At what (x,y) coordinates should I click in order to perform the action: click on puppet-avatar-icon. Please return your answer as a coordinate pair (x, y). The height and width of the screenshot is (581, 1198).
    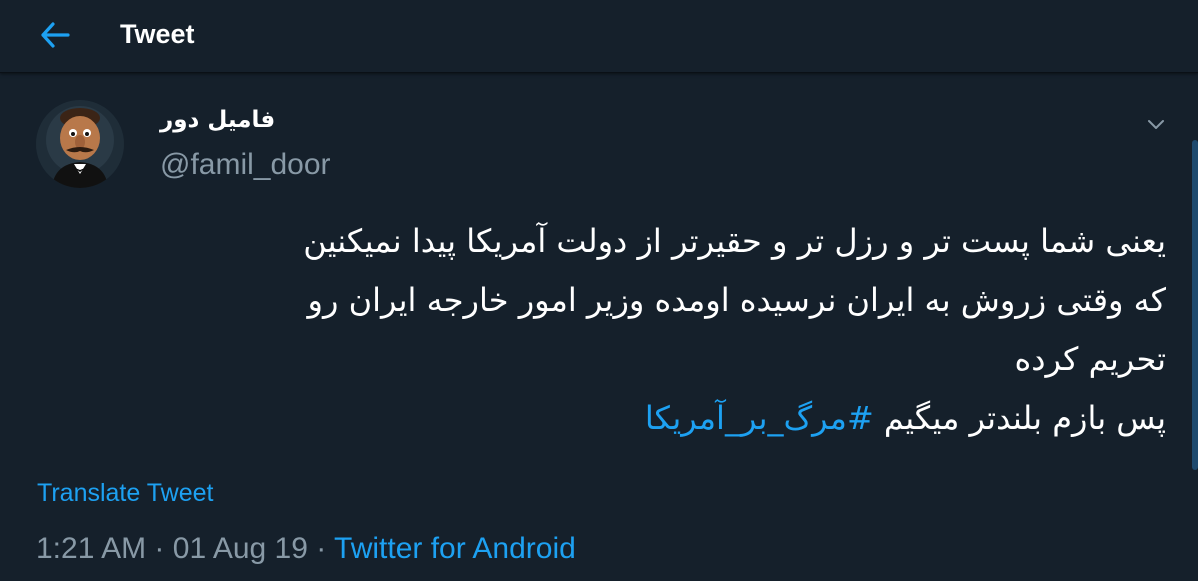
    Looking at the image, I should click on (80, 144).